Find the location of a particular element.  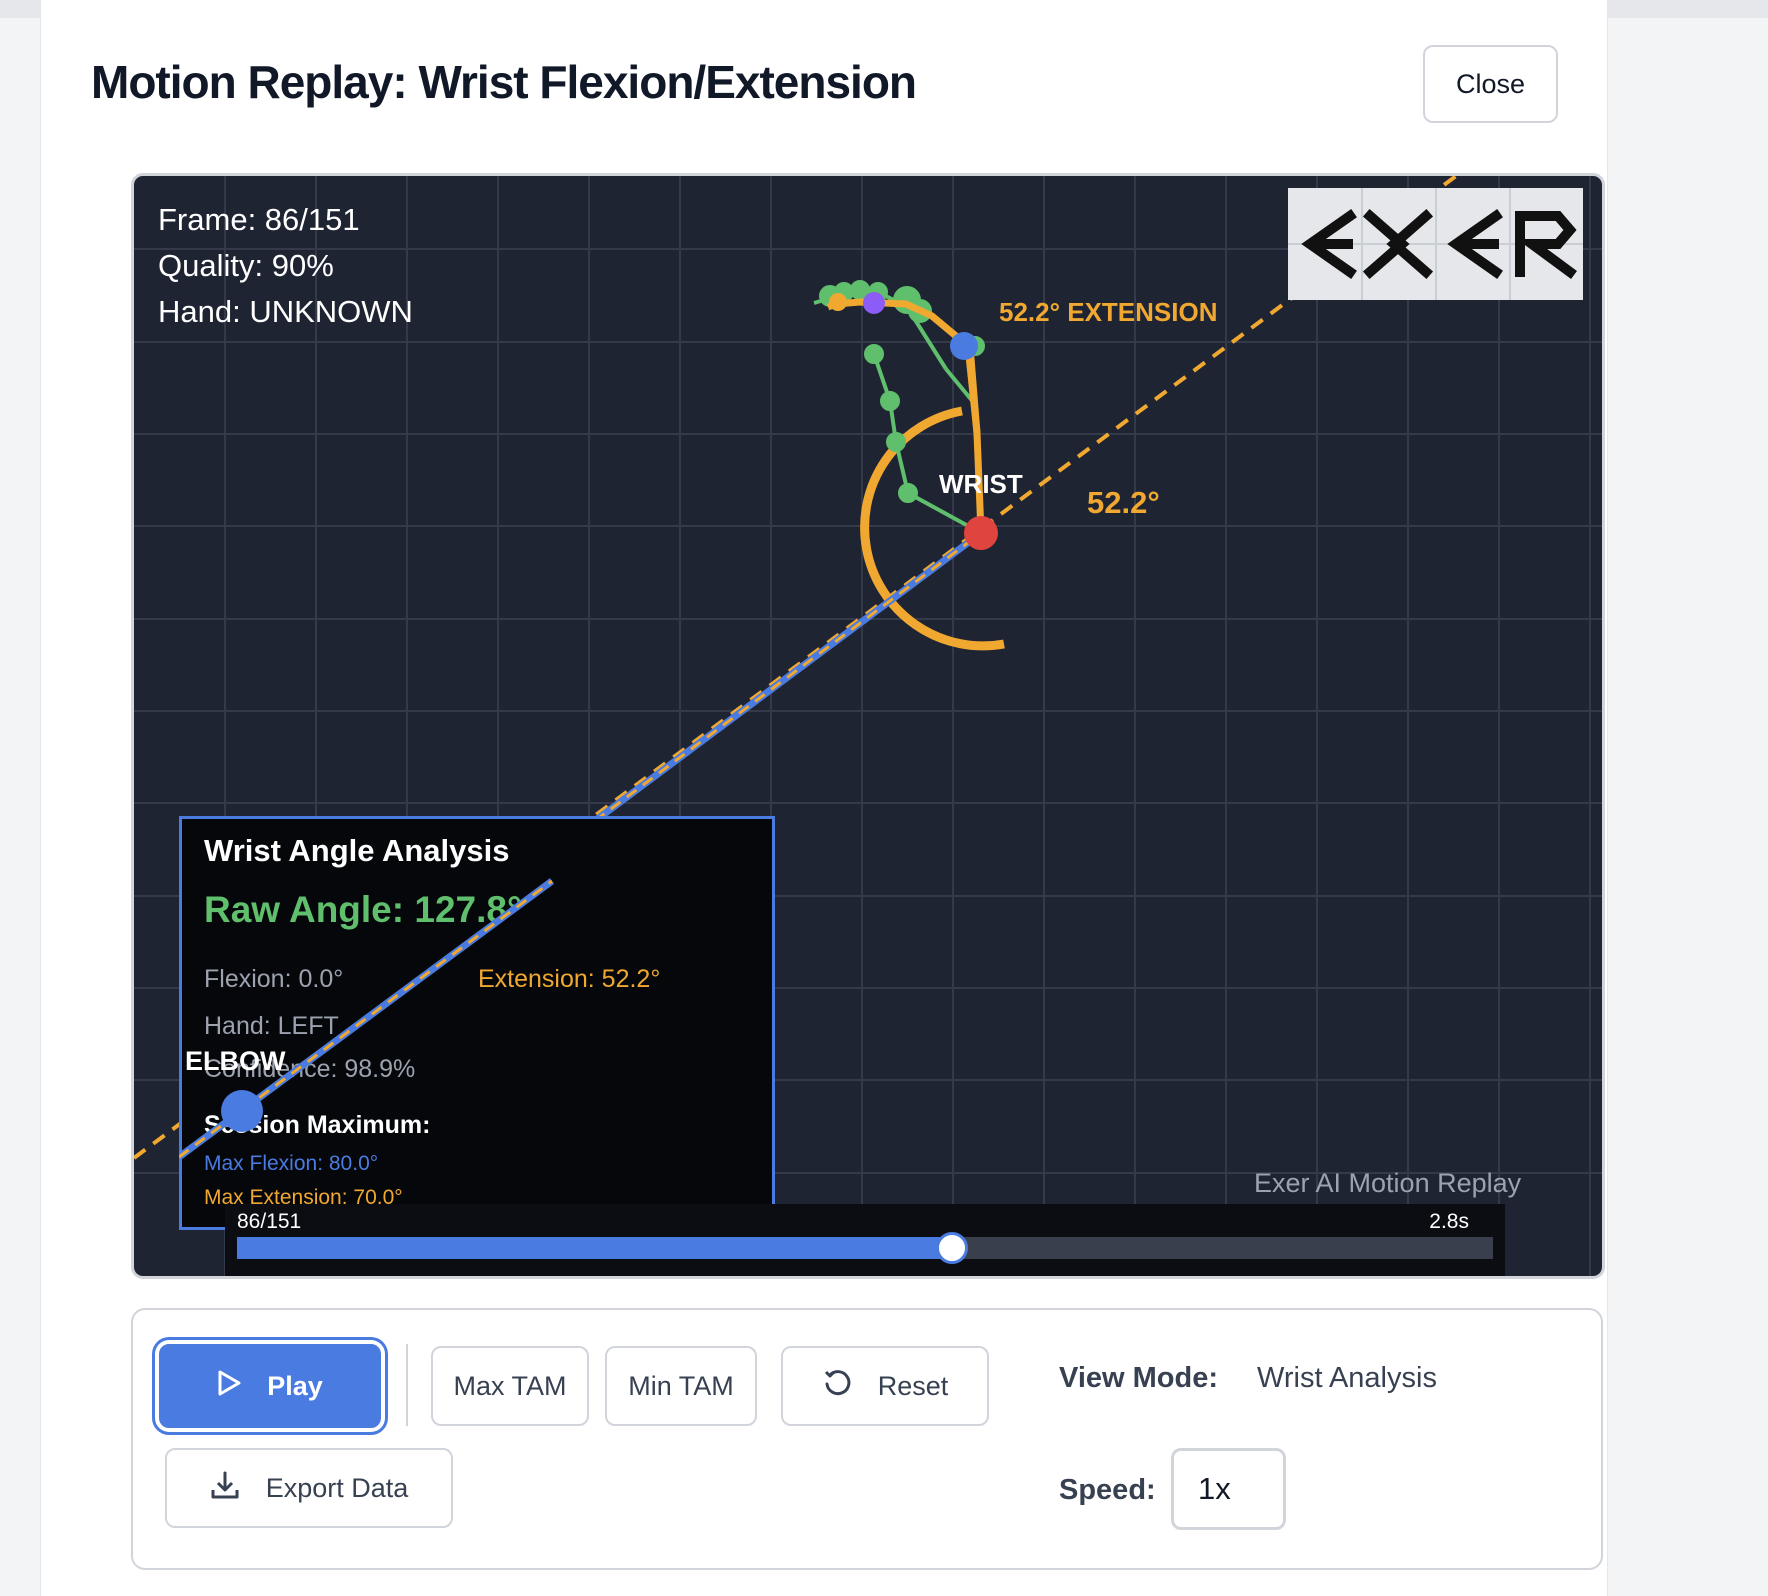

angle-value-label: 52.2° is located at coordinates (1123, 502).